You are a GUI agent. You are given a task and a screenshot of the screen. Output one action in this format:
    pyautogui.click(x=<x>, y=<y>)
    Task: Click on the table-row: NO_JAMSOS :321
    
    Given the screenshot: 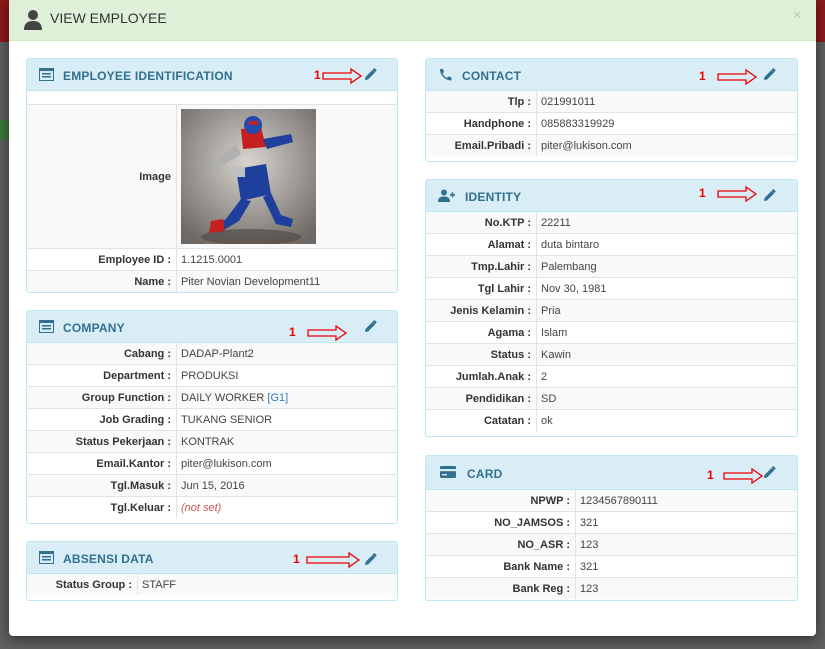 What is the action you would take?
    pyautogui.click(x=611, y=522)
    